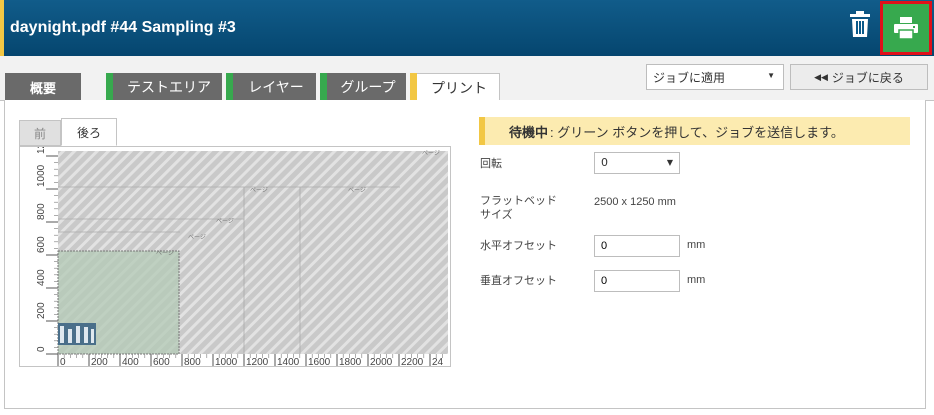 This screenshot has width=934, height=415. I want to click on rewind-icon: ◀◀, so click(821, 76).